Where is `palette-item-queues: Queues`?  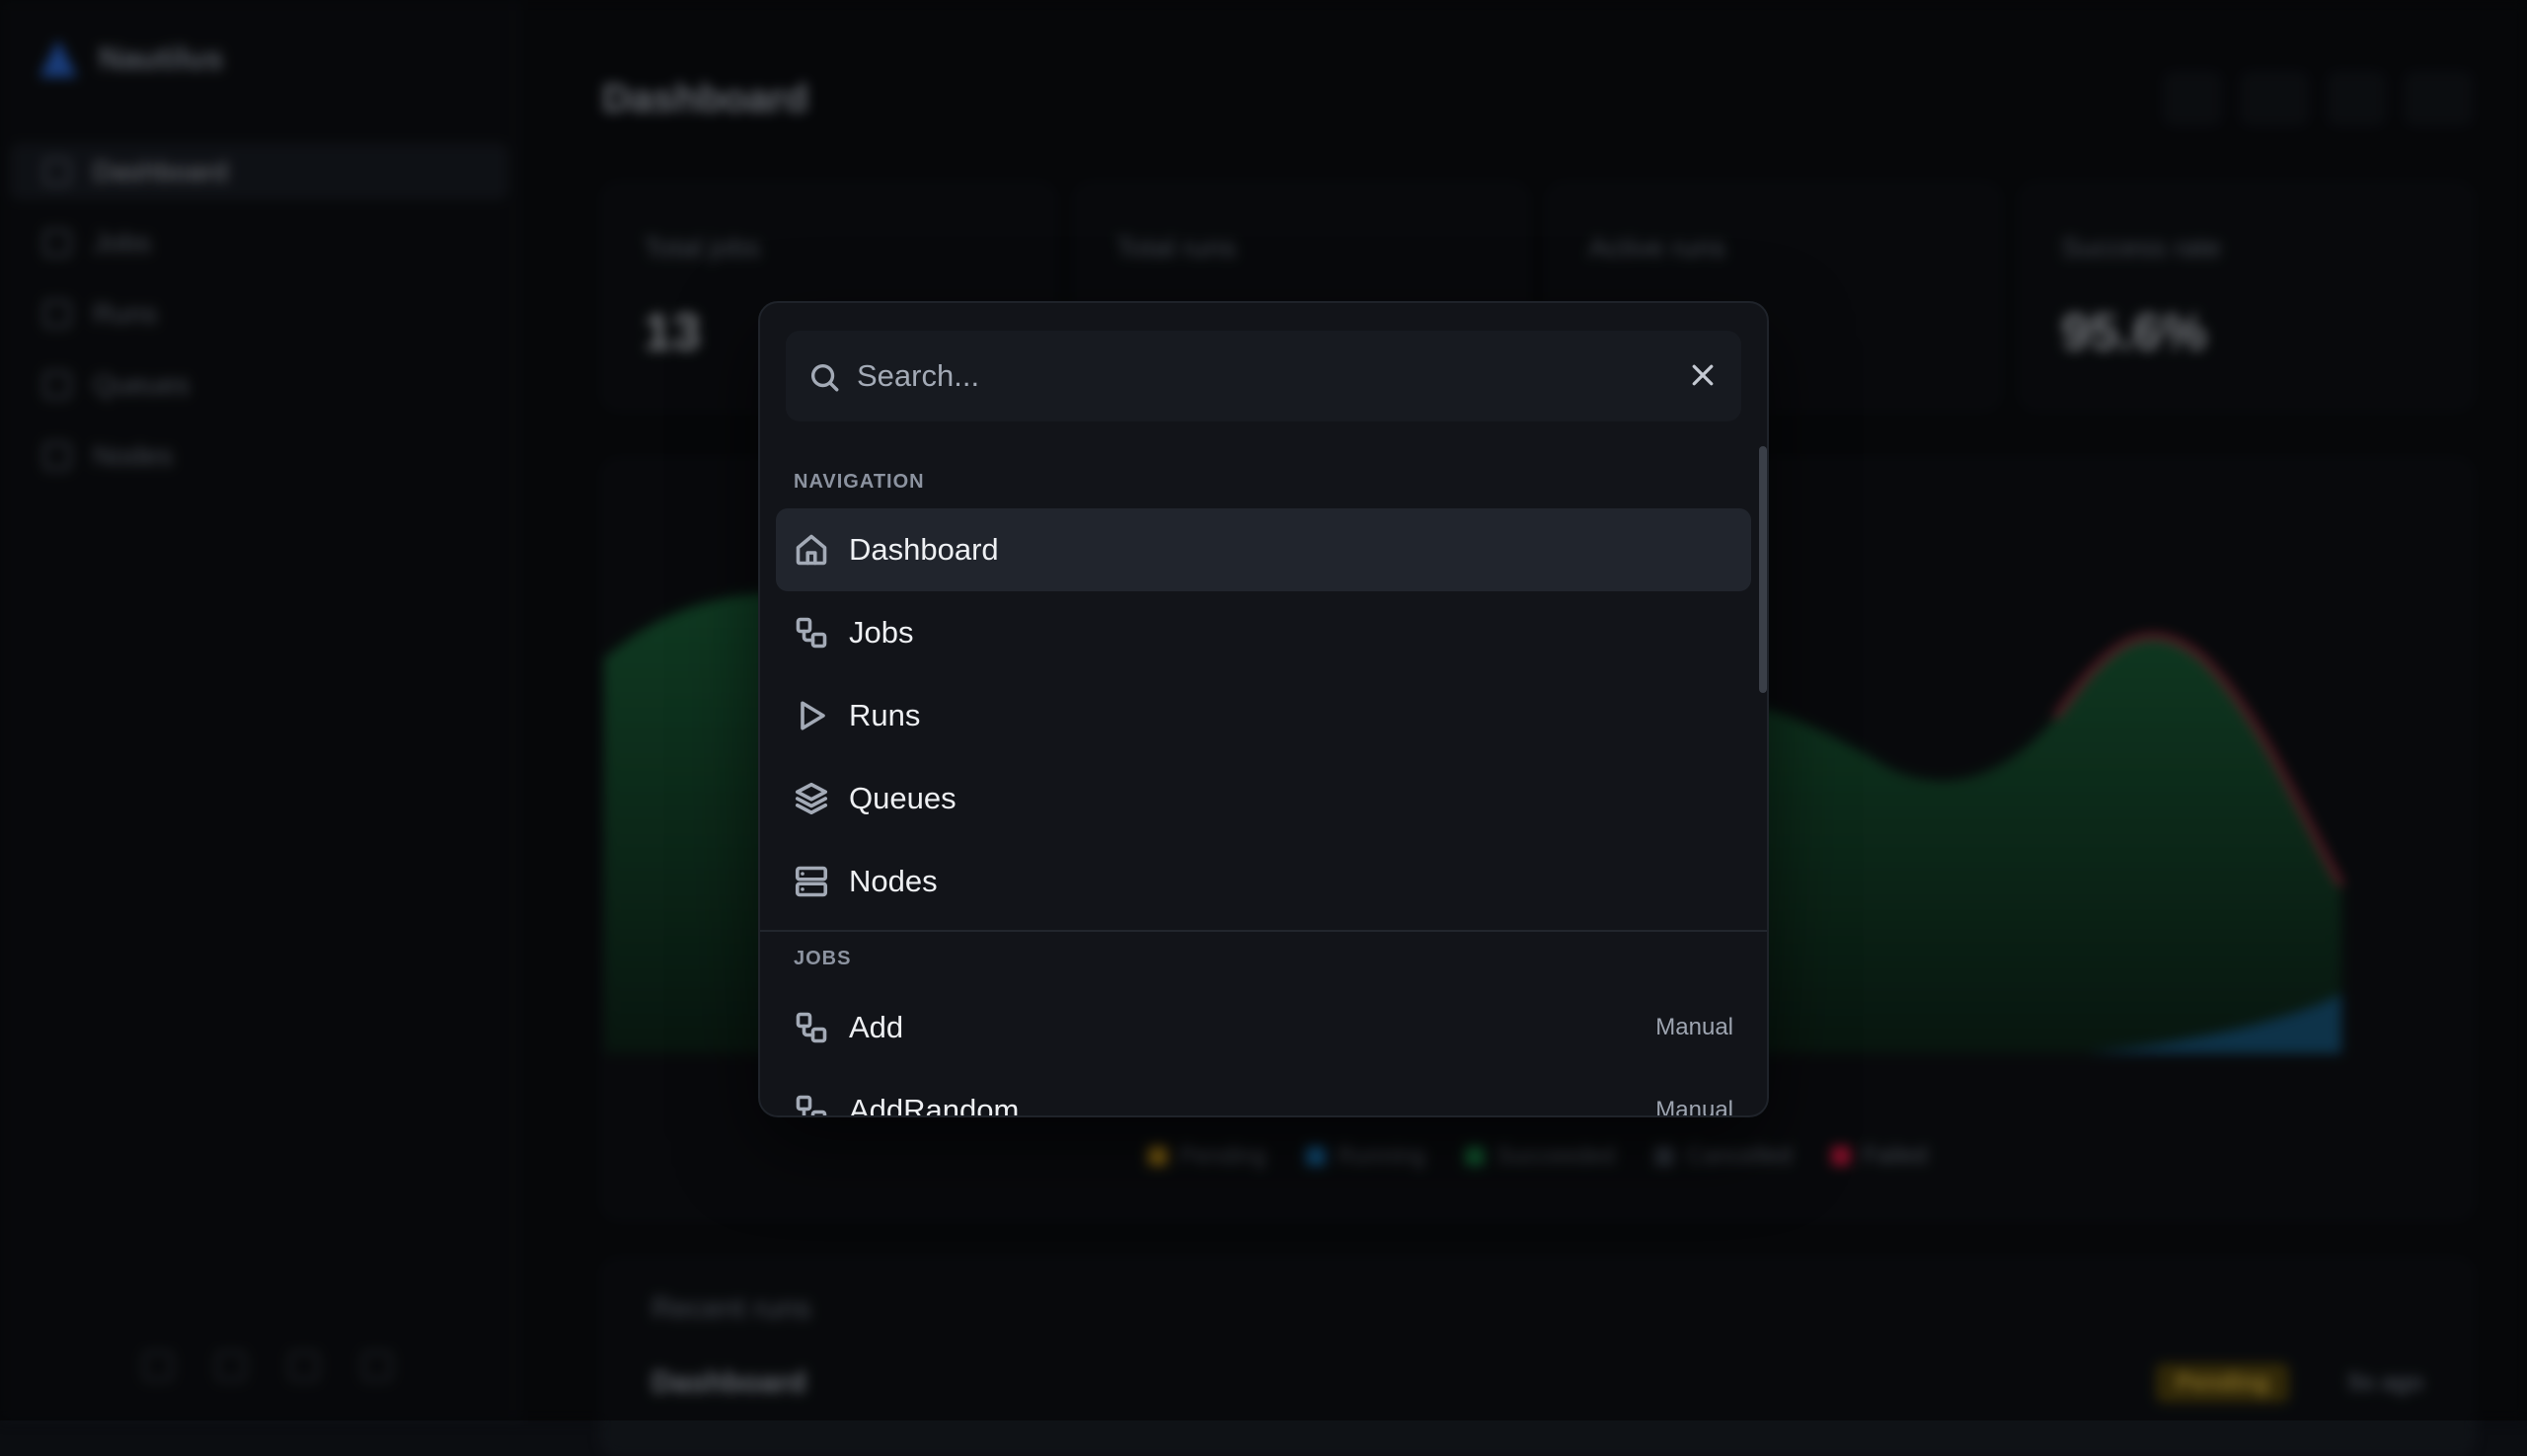
palette-item-queues: Queues is located at coordinates (1263, 798).